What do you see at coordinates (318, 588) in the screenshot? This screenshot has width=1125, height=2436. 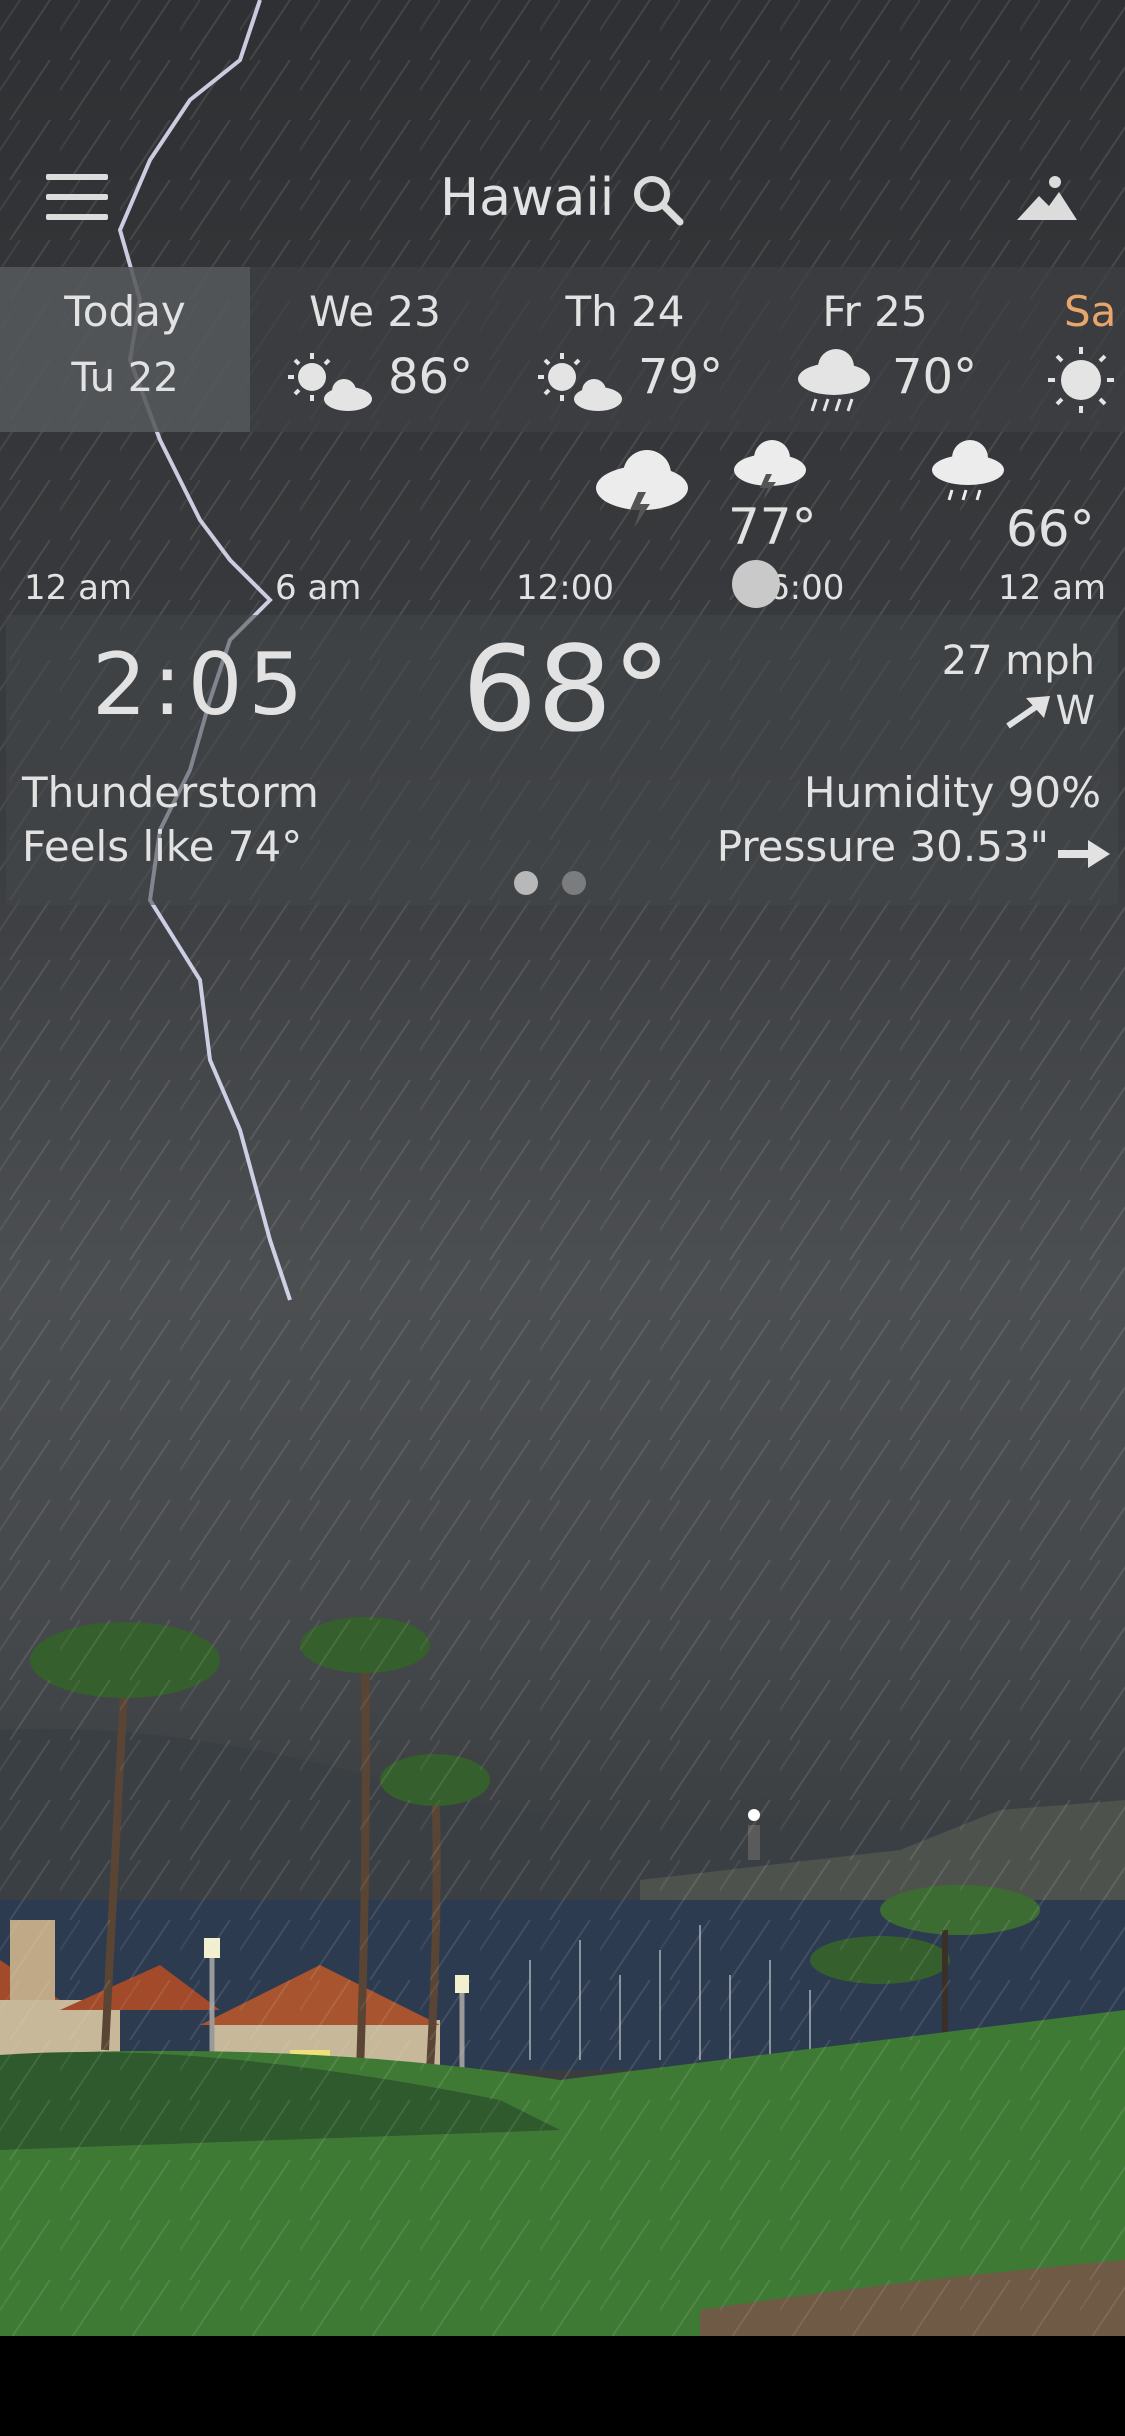 I see `hour-label: 6 am` at bounding box center [318, 588].